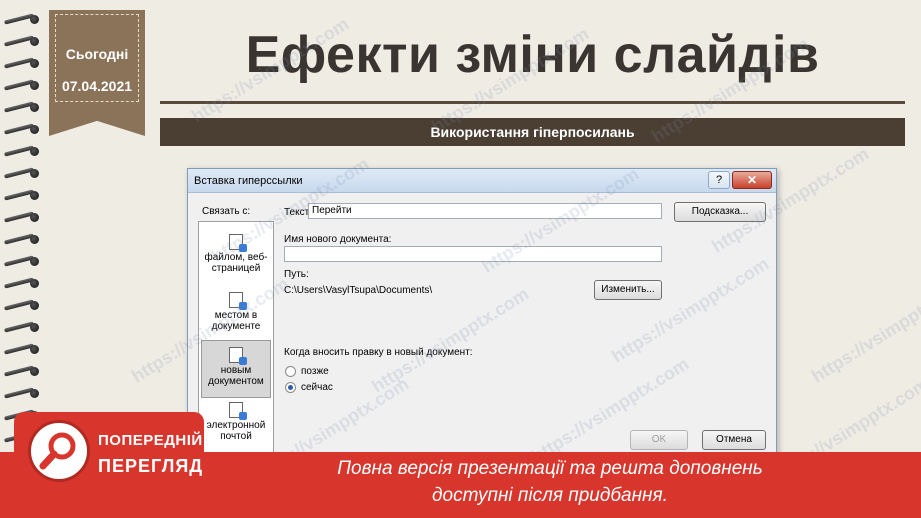 The image size is (921, 518). I want to click on link-to-new-document-label: новым документом, so click(236, 376).